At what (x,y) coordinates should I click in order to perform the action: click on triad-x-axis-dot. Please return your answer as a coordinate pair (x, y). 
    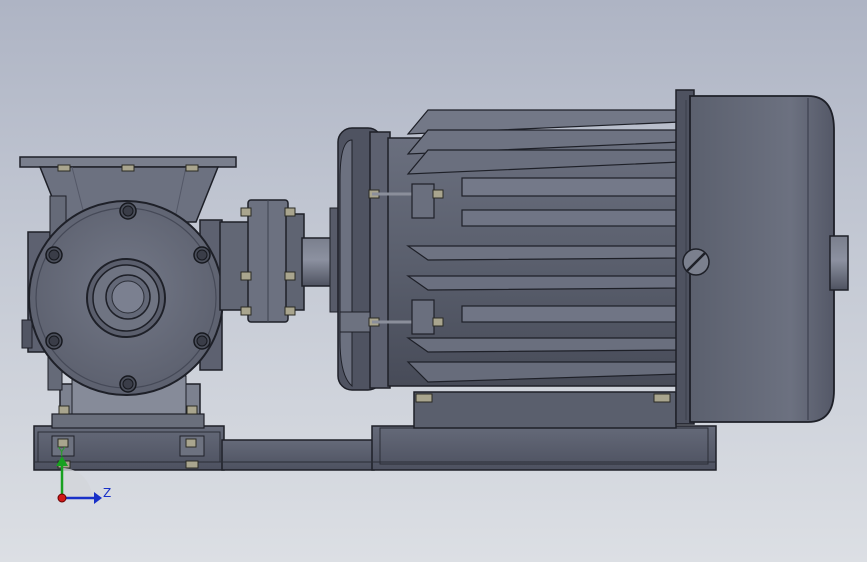
    Looking at the image, I should click on (62, 498).